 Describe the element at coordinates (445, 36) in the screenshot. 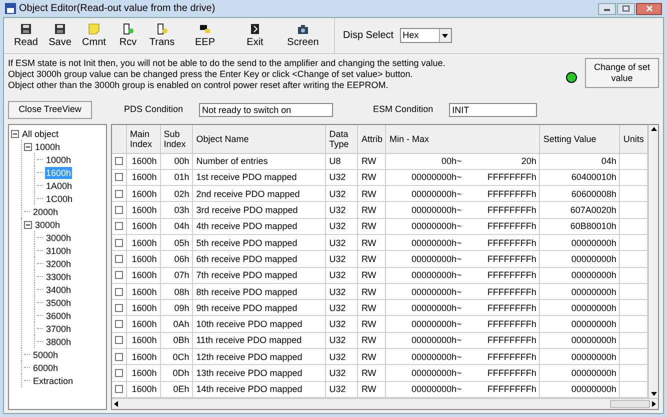

I see `caret-icon` at that location.